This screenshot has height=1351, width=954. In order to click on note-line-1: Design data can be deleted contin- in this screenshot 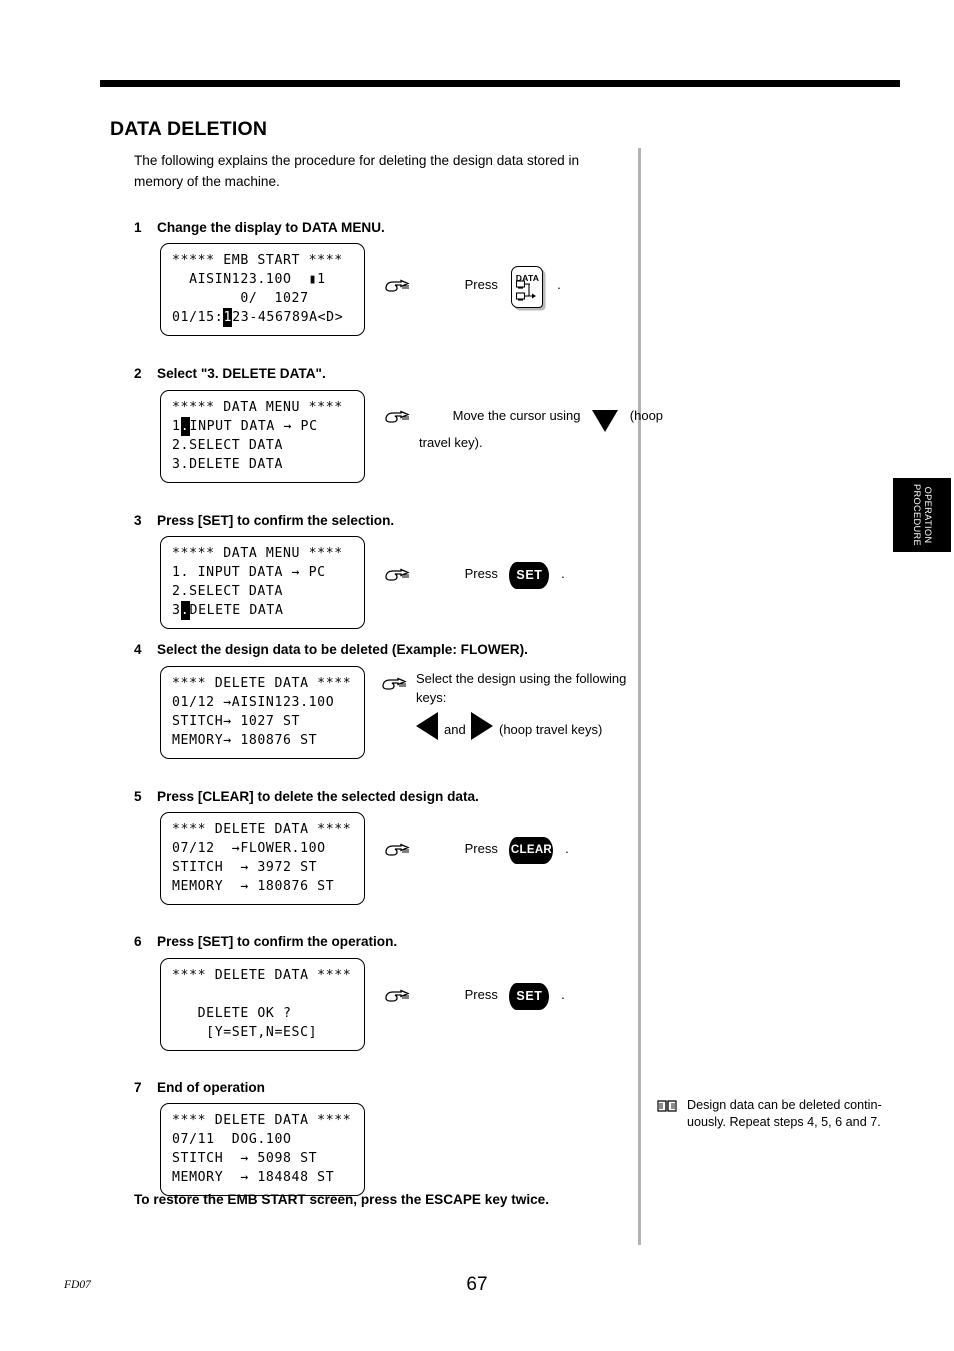, I will do `click(784, 1105)`.